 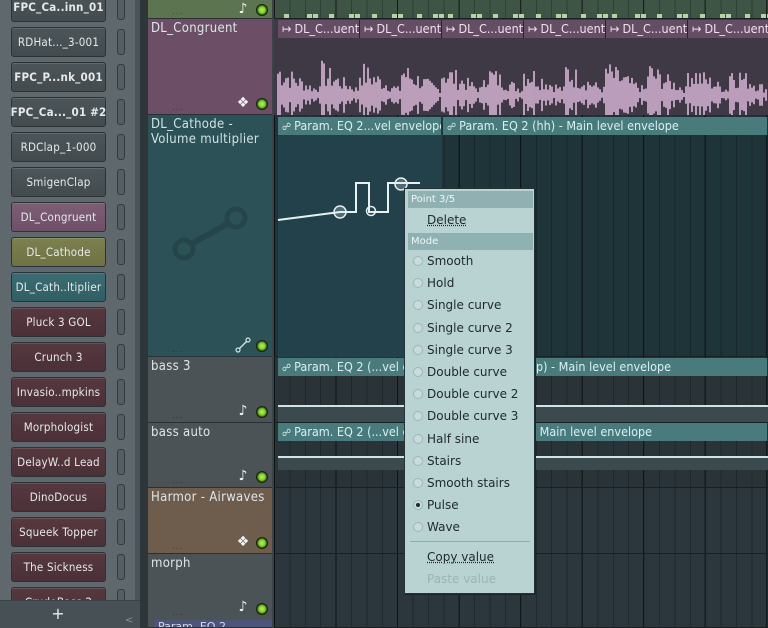 I want to click on menu-item-delete: Delete, so click(x=470, y=220).